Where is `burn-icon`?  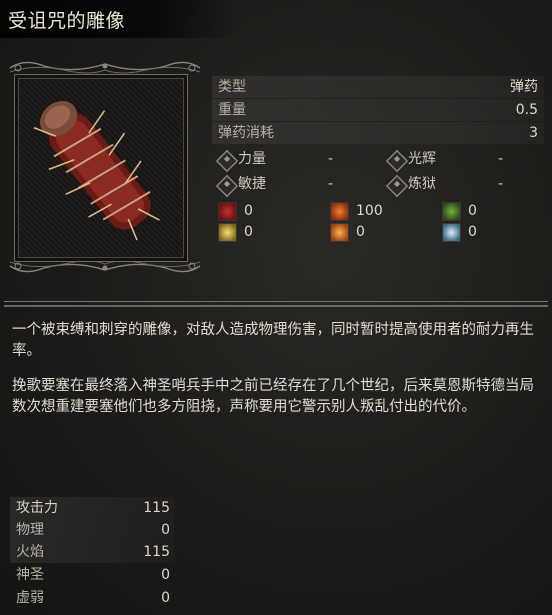
burn-icon is located at coordinates (339, 232).